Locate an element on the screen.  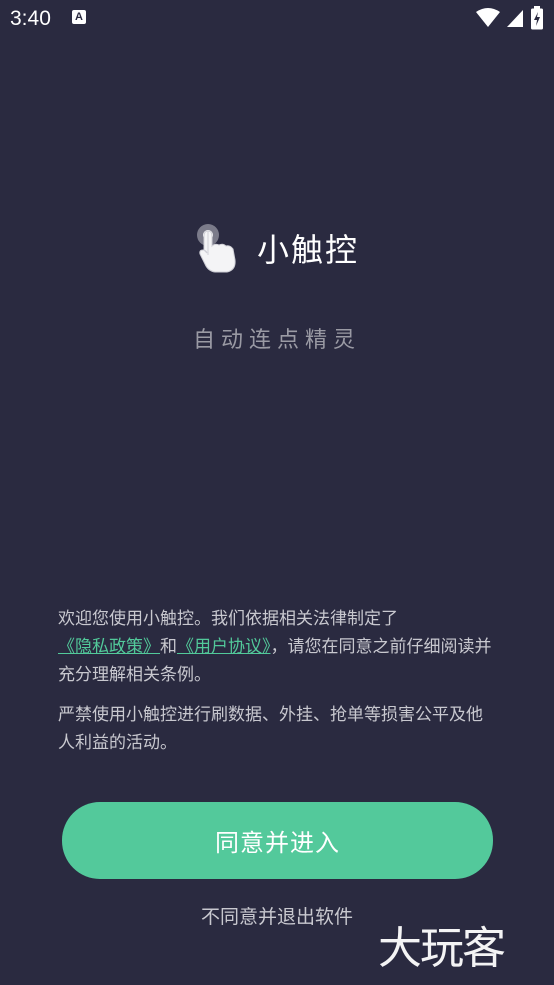
status-bar: 3:40 A is located at coordinates (277, 19).